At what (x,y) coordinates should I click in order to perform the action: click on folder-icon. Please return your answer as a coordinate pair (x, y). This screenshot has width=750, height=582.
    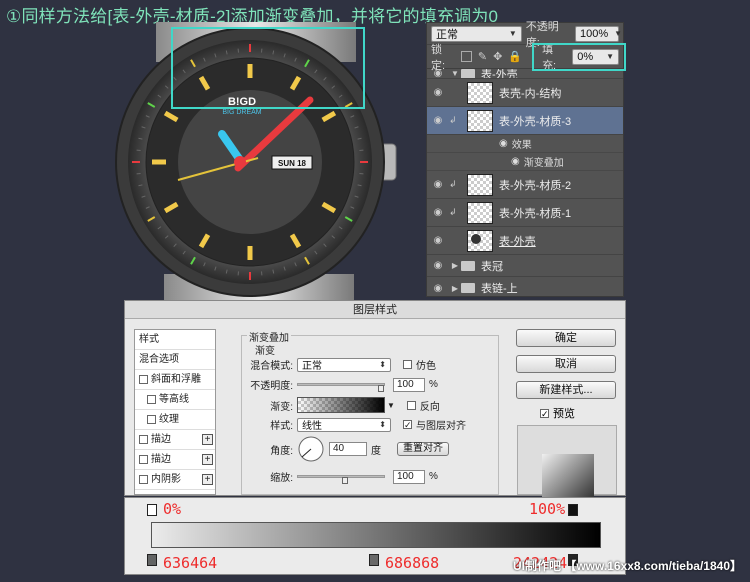
    Looking at the image, I should click on (468, 73).